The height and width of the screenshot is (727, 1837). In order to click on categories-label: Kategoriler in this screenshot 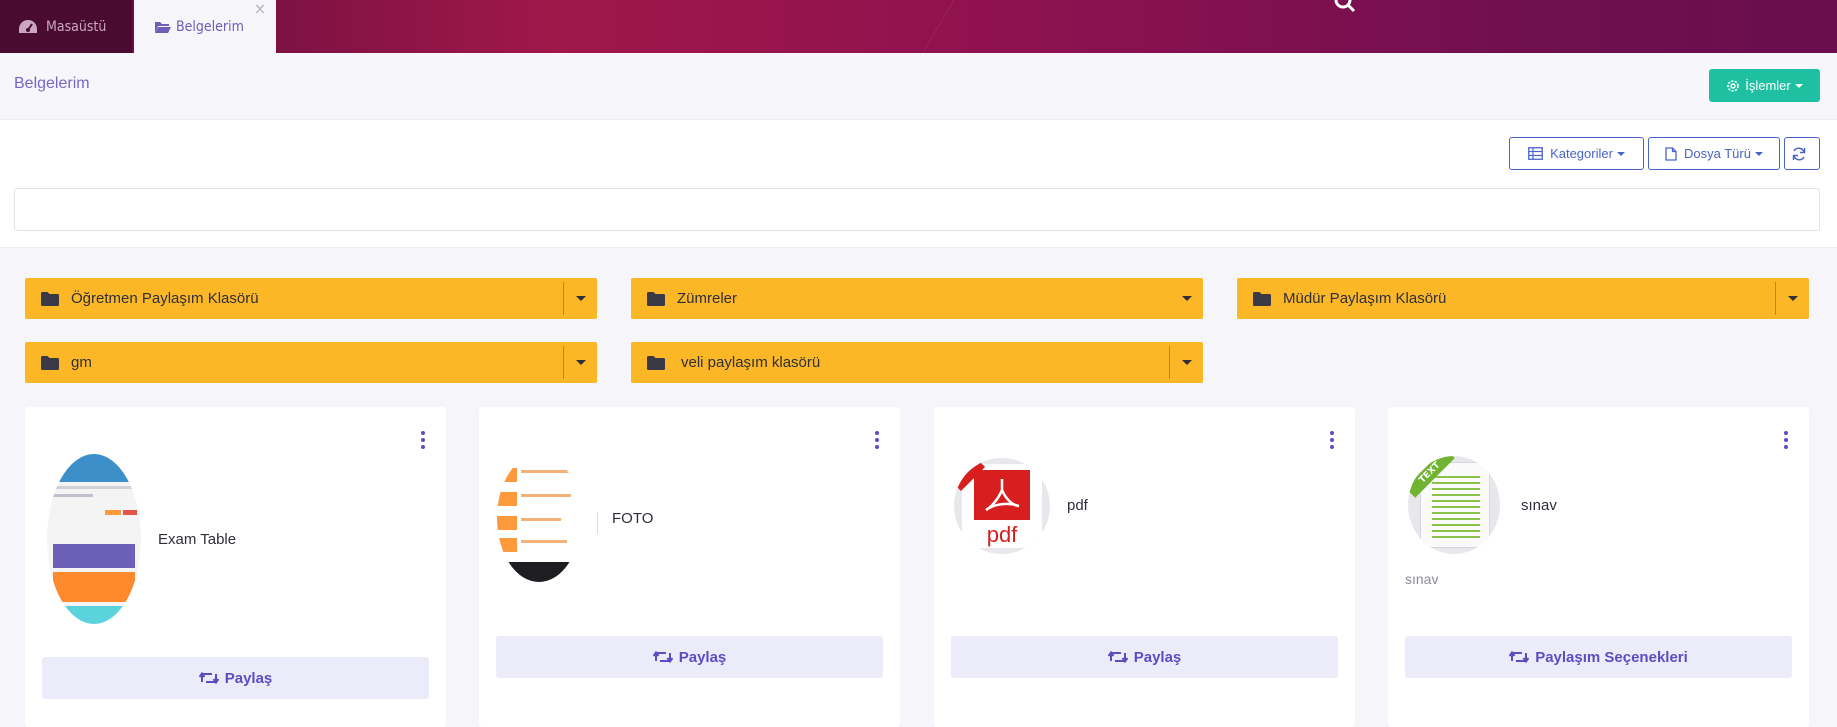, I will do `click(1581, 153)`.